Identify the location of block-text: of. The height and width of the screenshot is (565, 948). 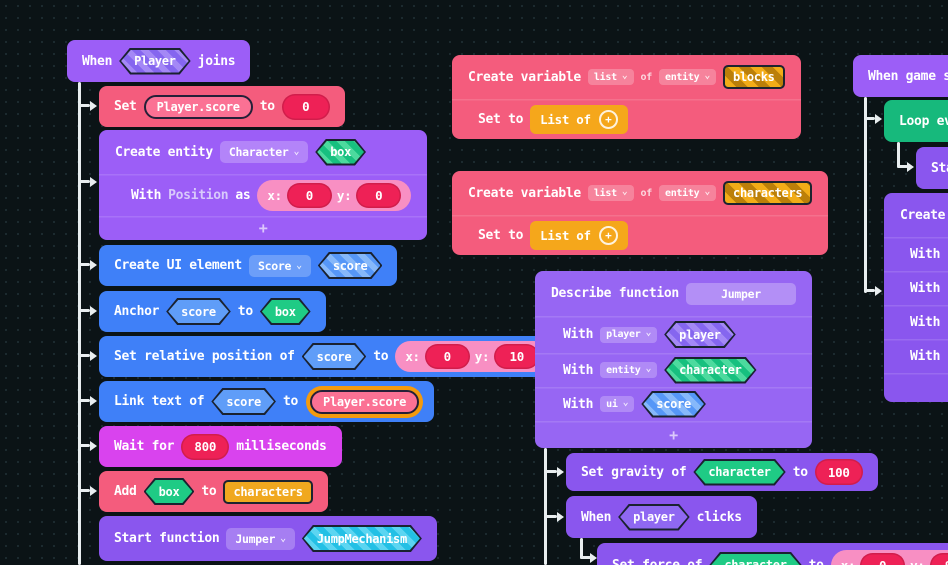
(646, 77).